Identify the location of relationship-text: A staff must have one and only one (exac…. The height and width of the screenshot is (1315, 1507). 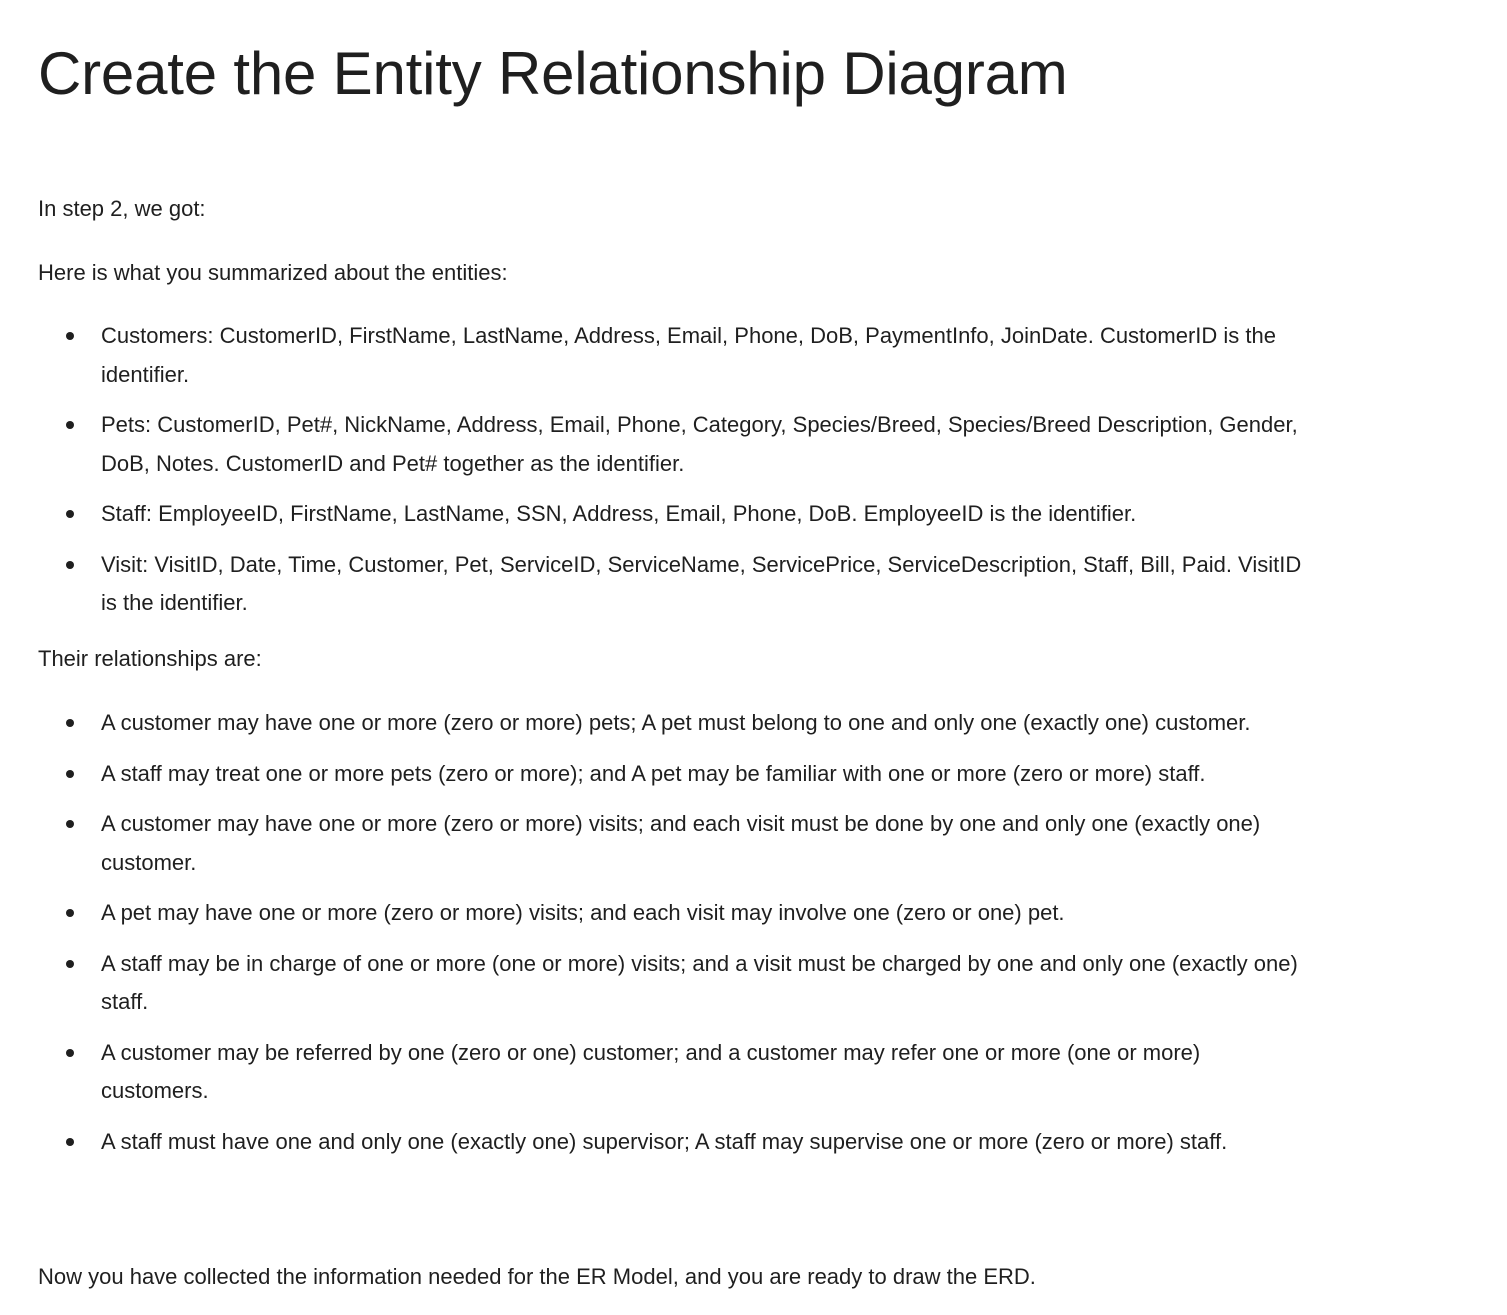
(664, 1141).